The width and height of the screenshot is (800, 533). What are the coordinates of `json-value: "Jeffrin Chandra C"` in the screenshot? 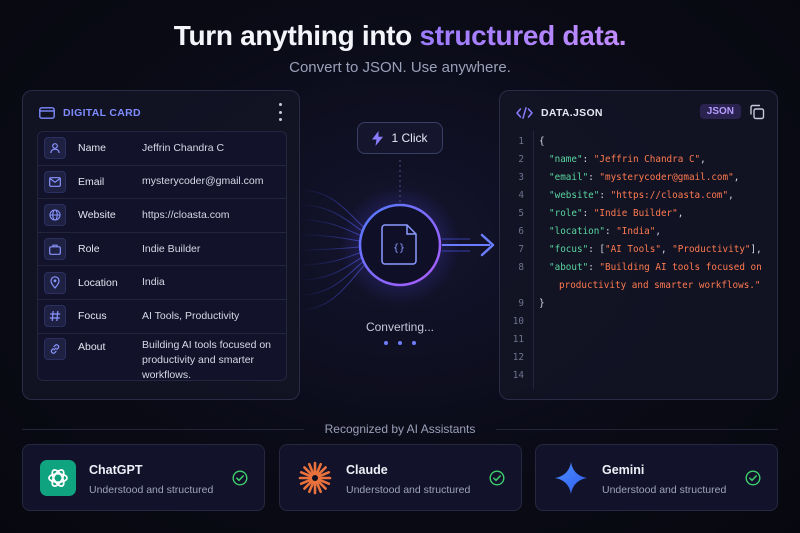 It's located at (647, 159).